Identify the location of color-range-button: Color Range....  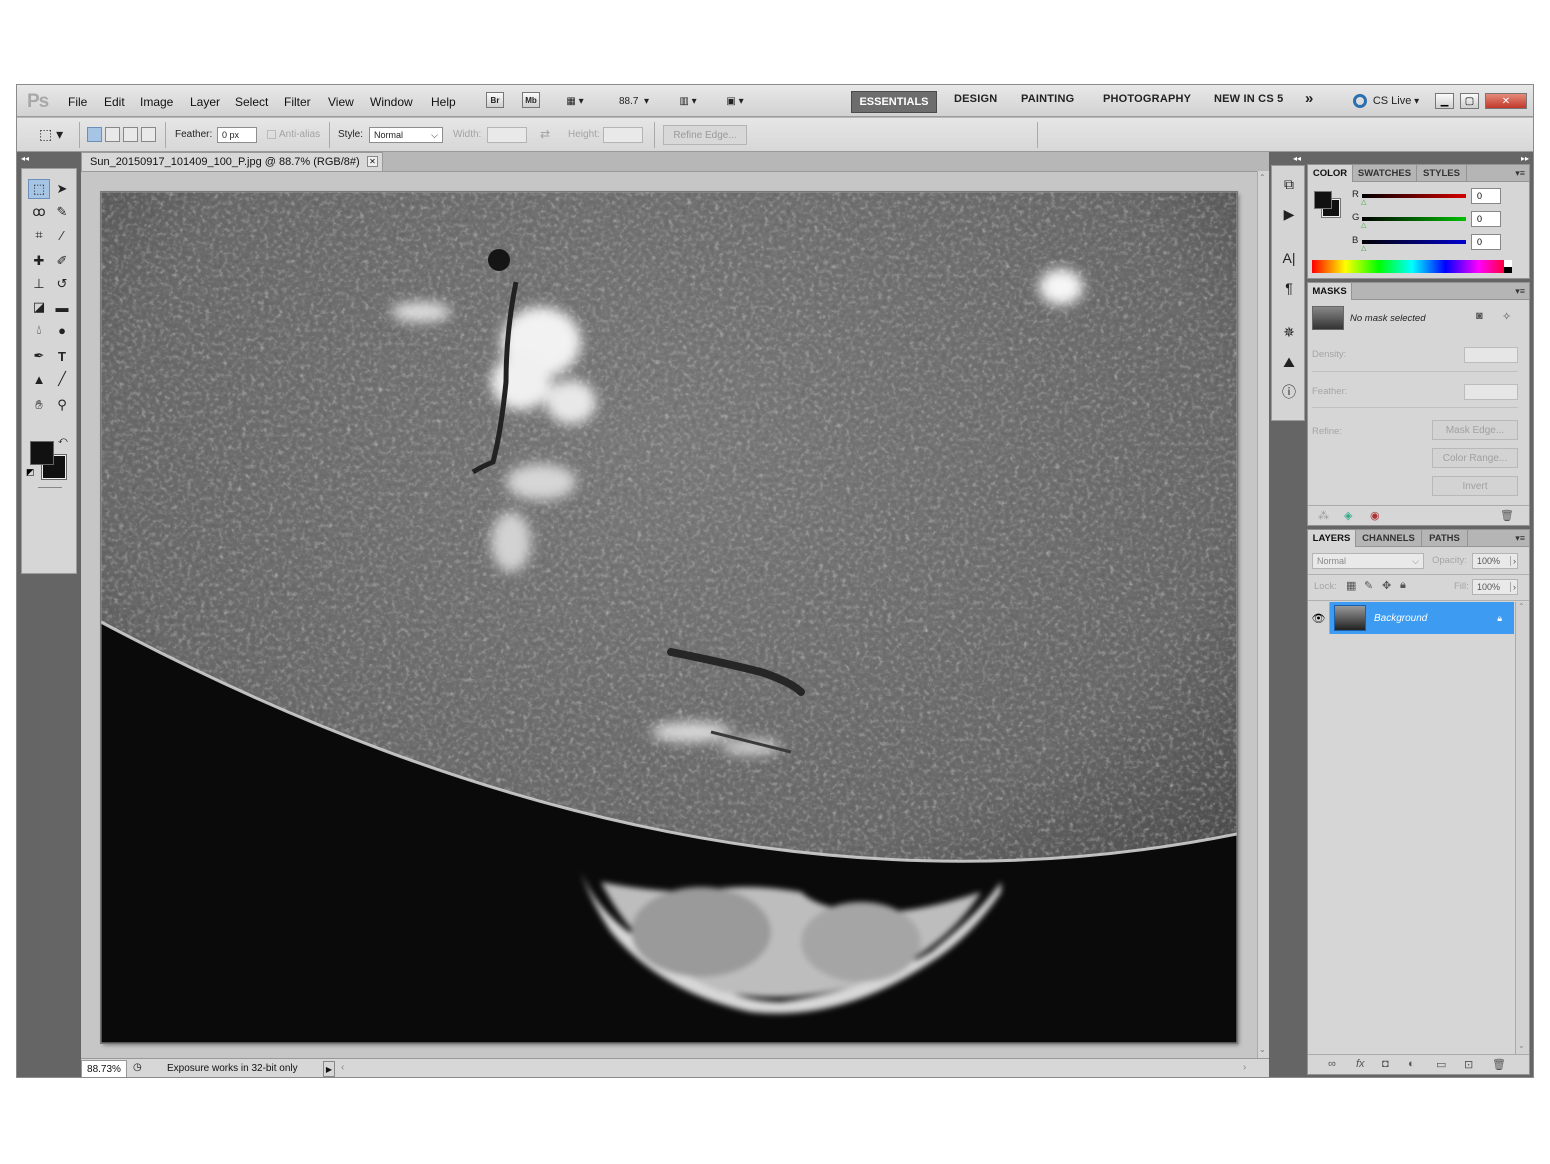
(1475, 458).